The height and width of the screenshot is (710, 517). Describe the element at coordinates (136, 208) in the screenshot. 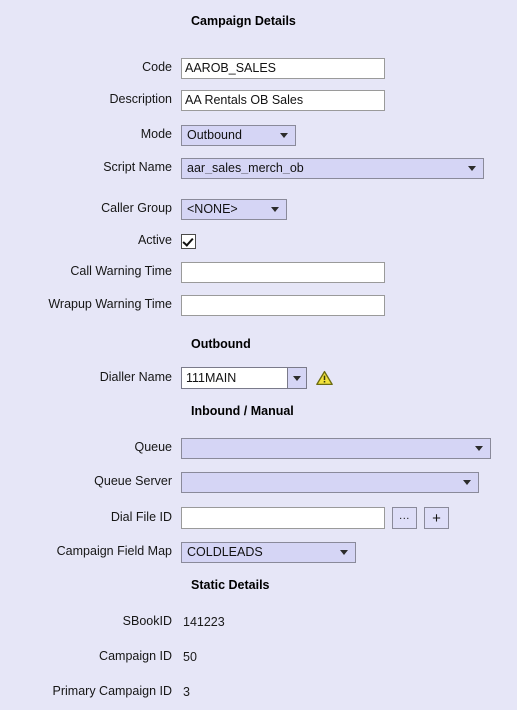

I see `caller-group-label: Caller Group` at that location.